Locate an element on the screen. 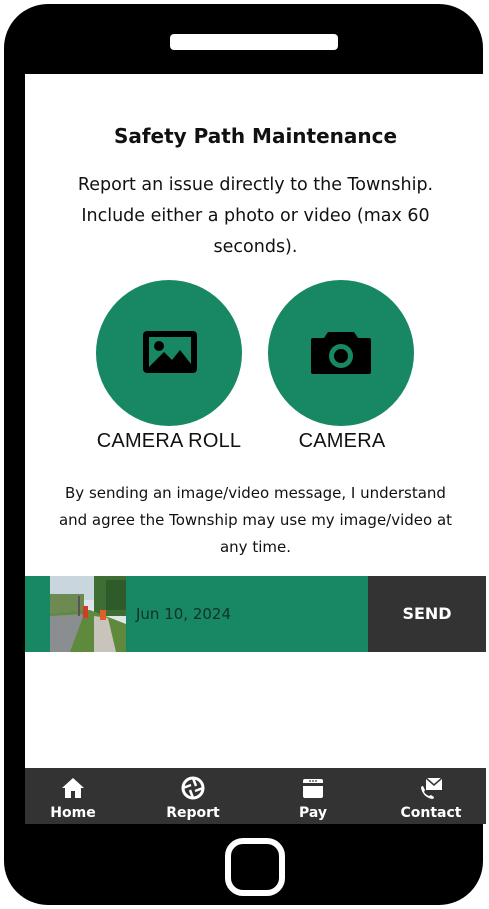 The height and width of the screenshot is (909, 489). tab-report: Report is located at coordinates (193, 796).